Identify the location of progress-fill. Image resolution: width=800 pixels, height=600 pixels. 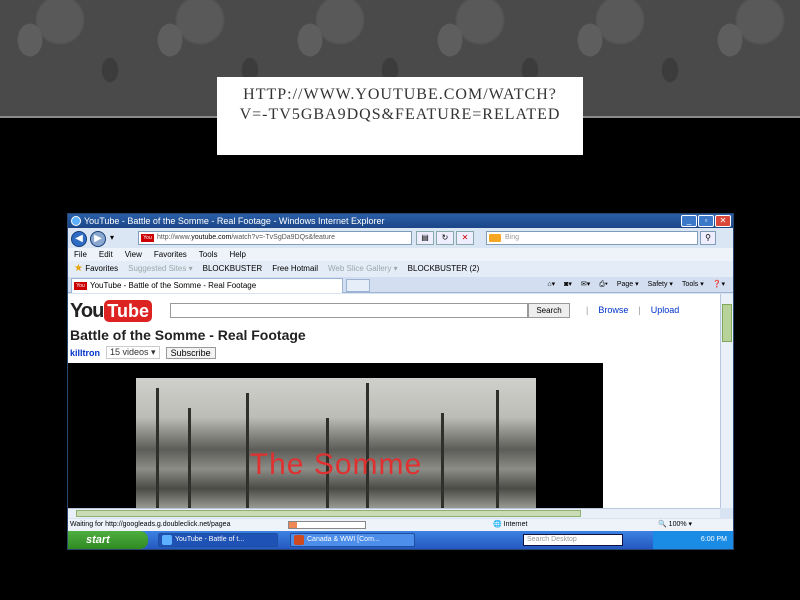
(293, 525).